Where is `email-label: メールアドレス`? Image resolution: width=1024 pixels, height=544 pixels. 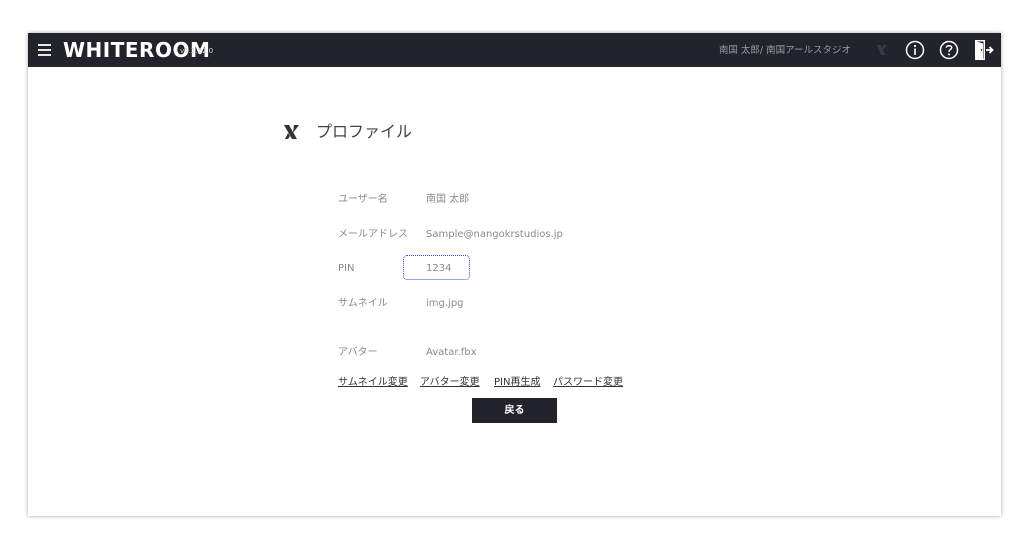
email-label: メールアドレス is located at coordinates (373, 234).